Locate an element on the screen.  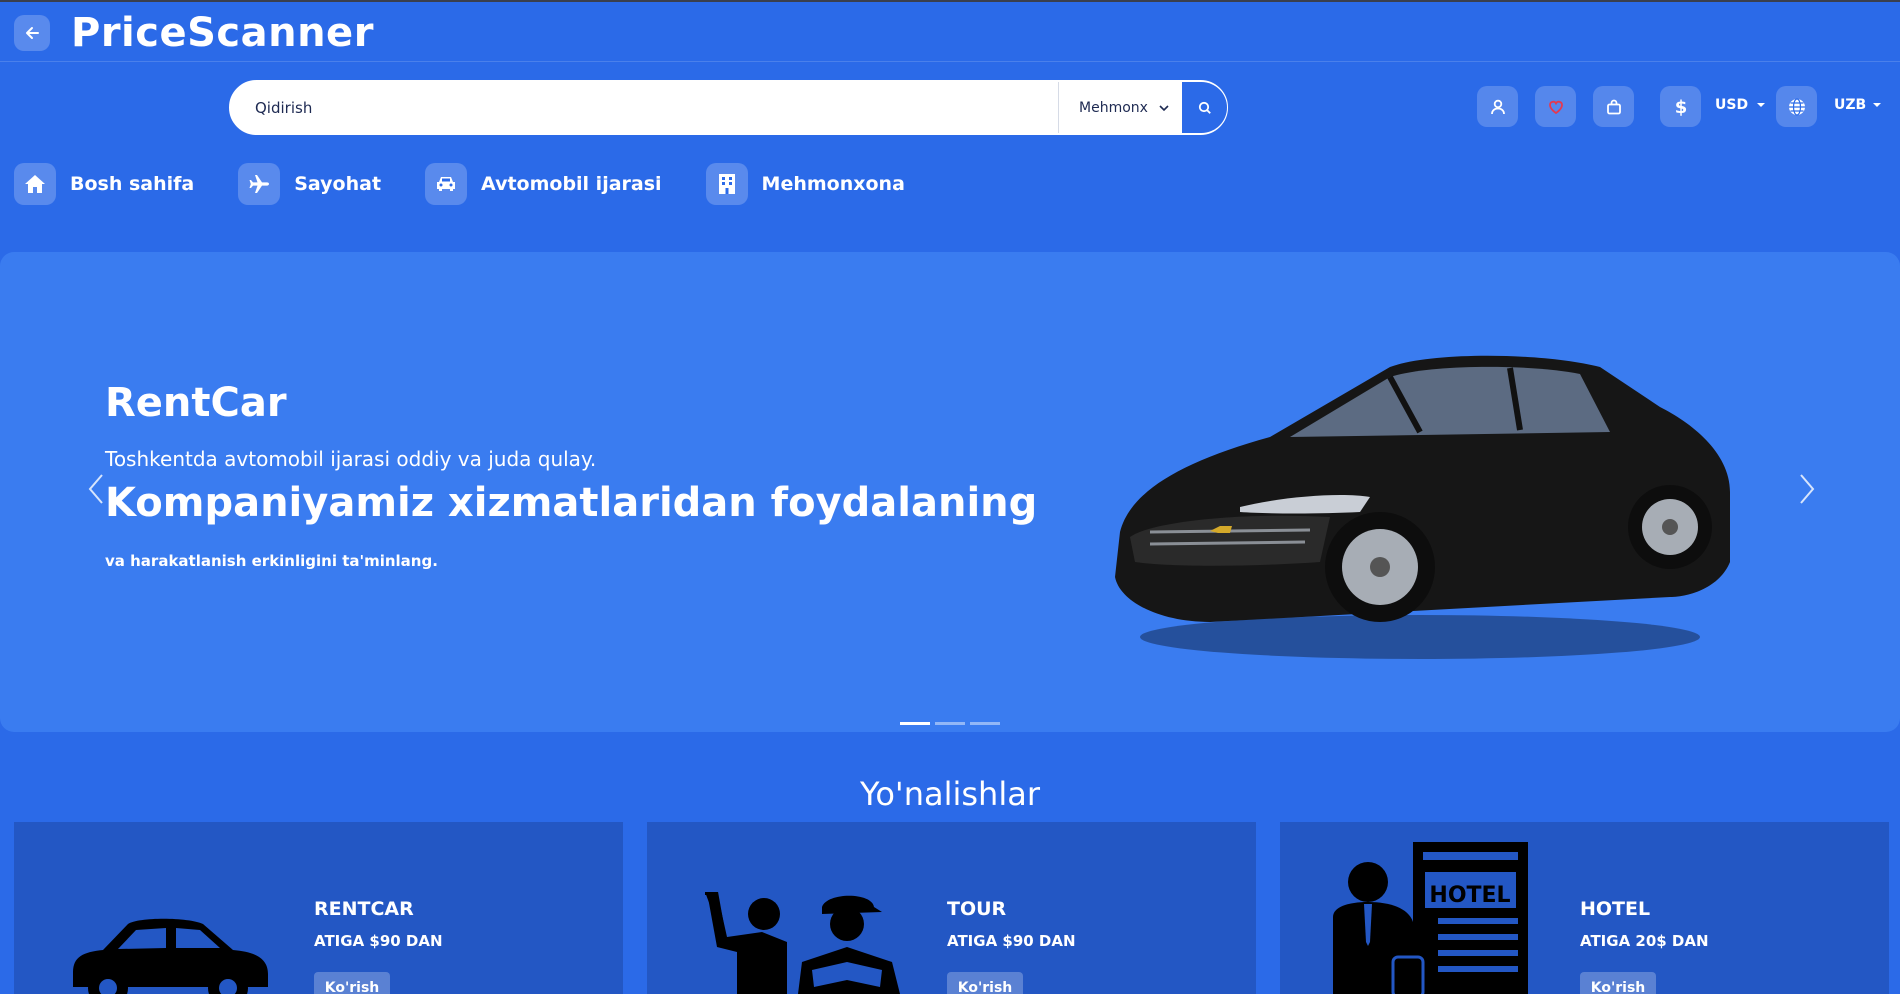
search-button is located at coordinates (1204, 107).